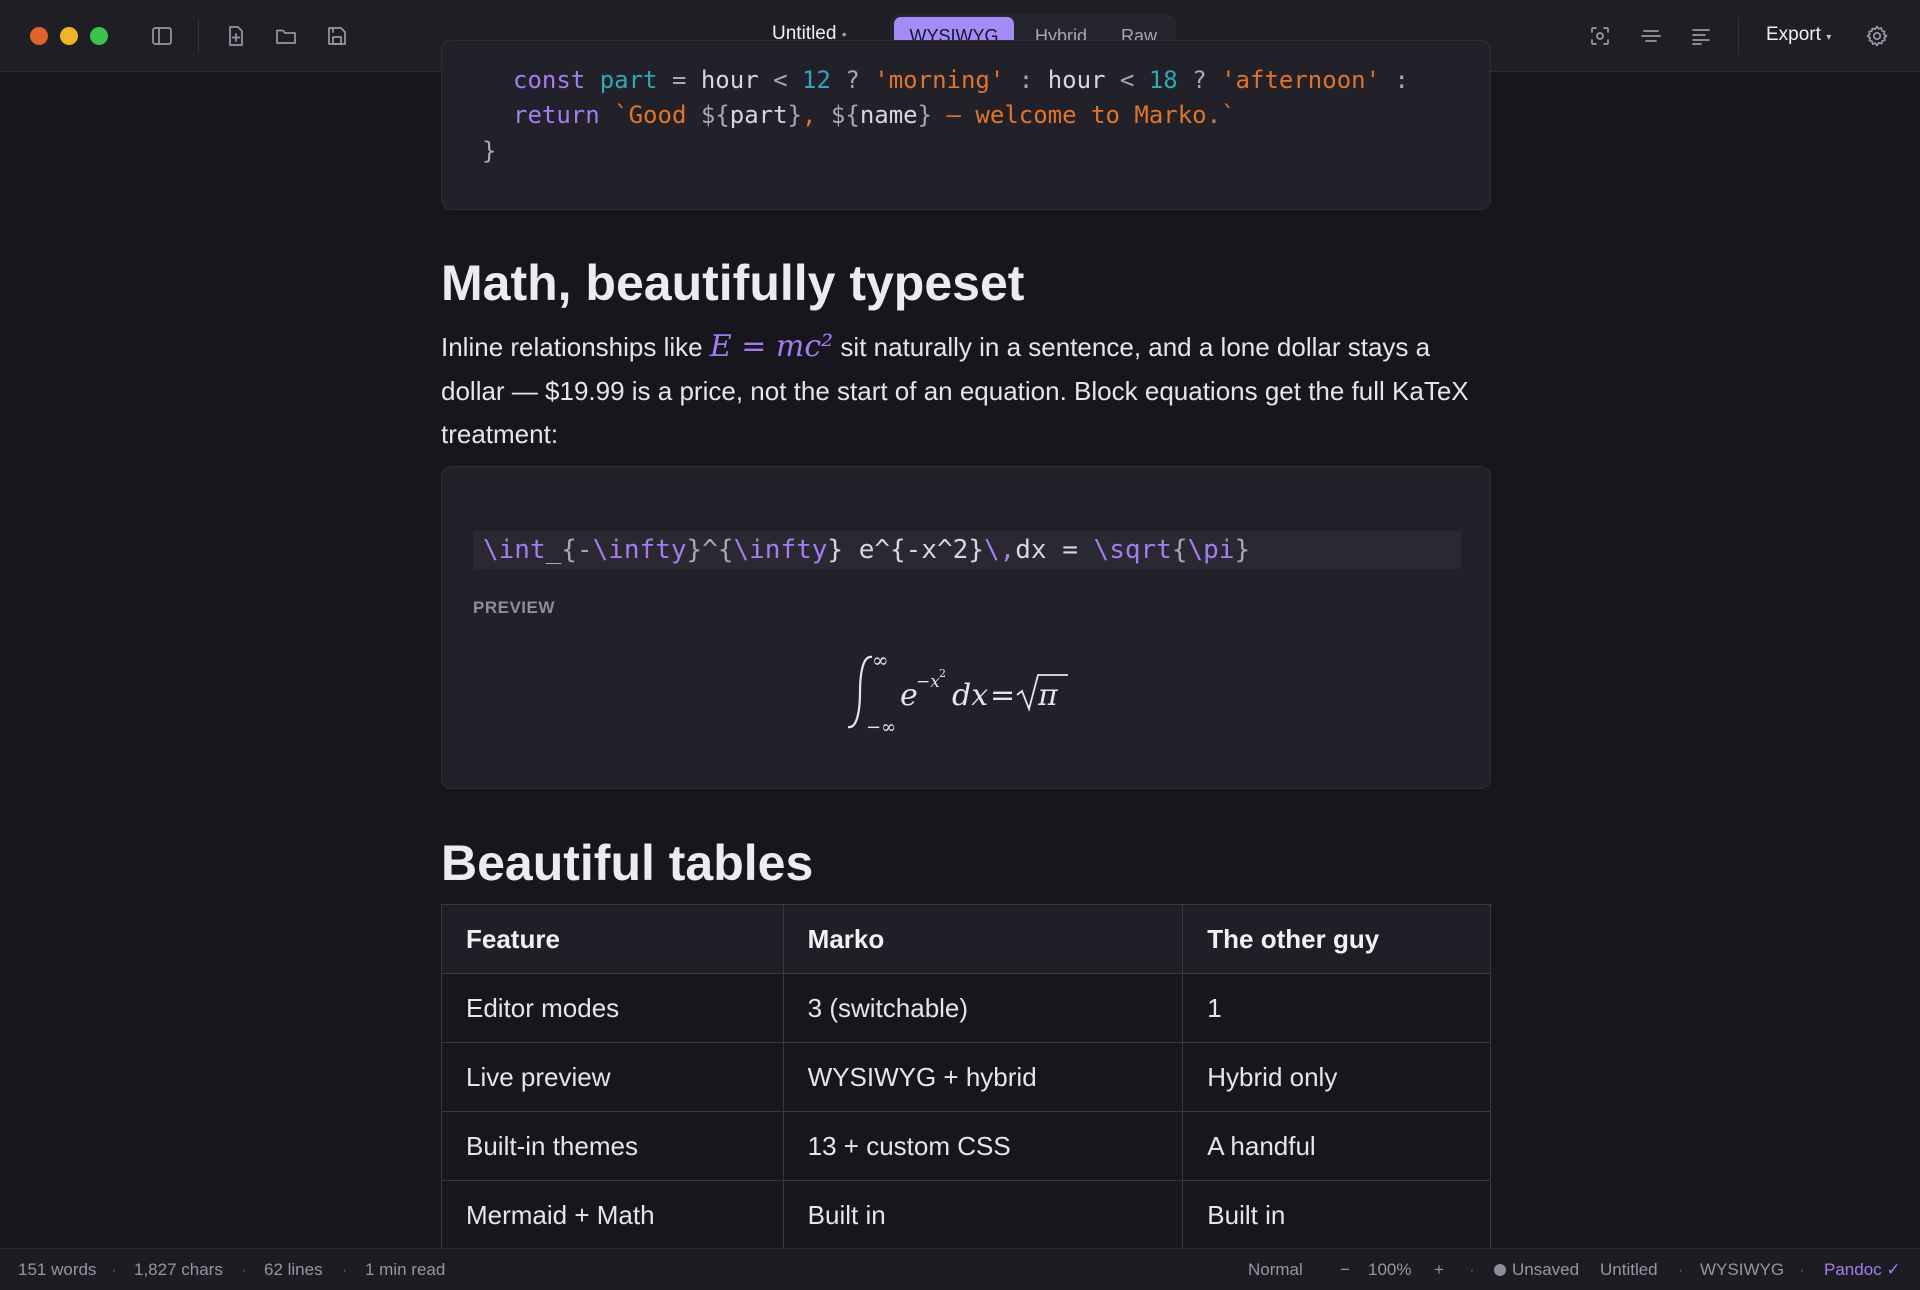 The width and height of the screenshot is (1920, 1290). Describe the element at coordinates (39, 36) in the screenshot. I see `close-window-button` at that location.